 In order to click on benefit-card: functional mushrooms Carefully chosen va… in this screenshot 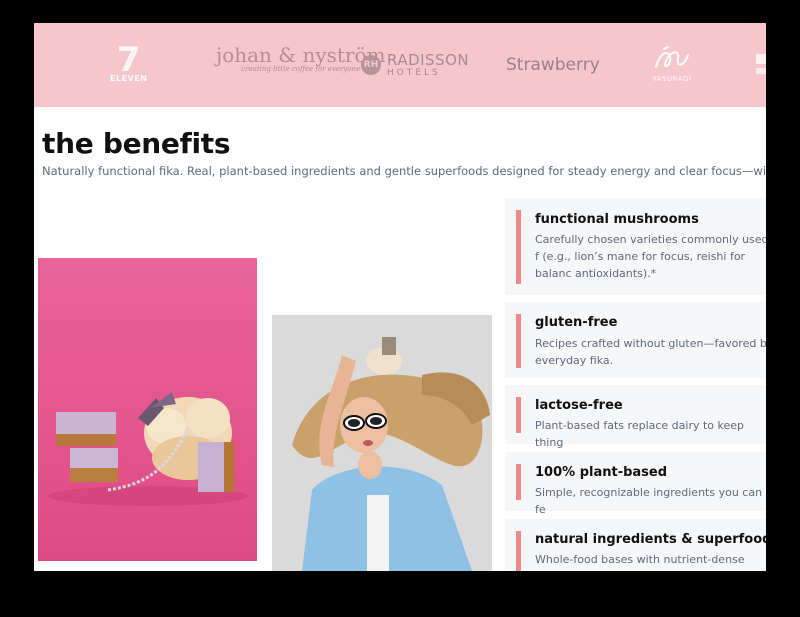, I will do `click(635, 246)`.